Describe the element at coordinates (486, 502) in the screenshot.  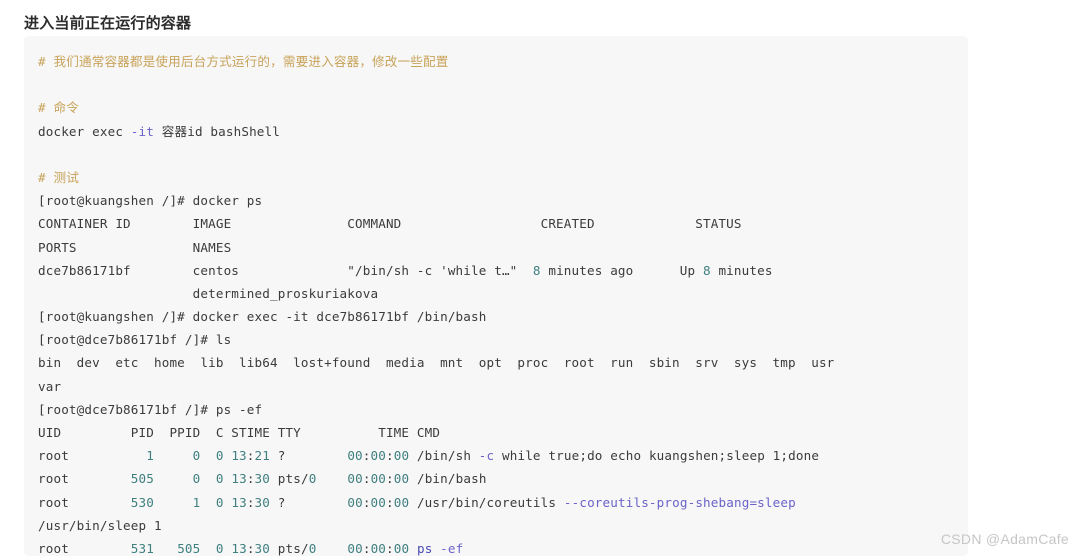
I see `code-token-plain: /usr/bin/coreutils` at that location.